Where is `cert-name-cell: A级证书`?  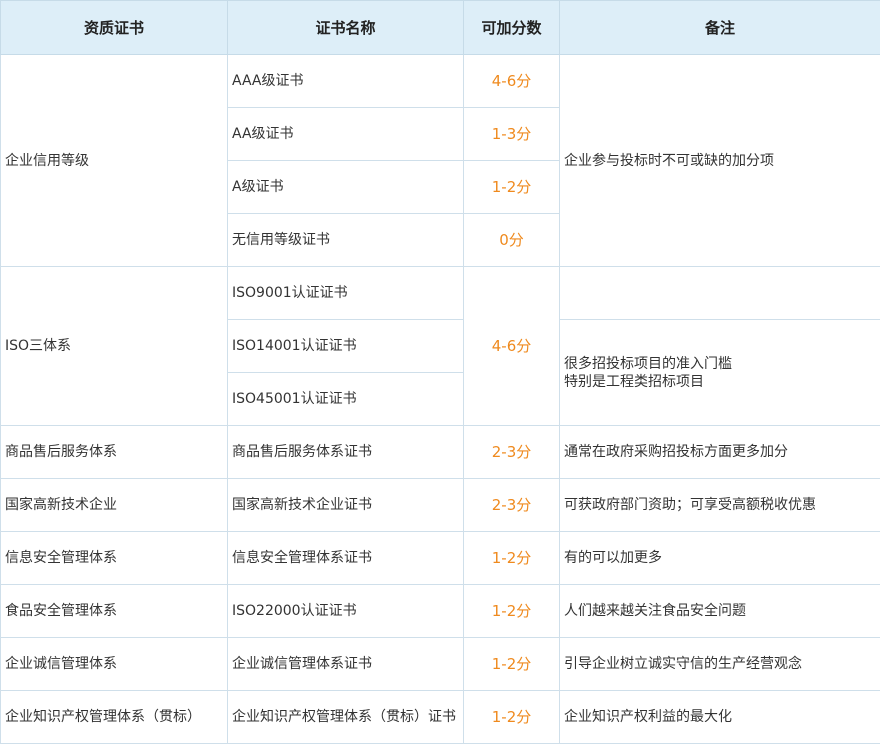
cert-name-cell: A级证书 is located at coordinates (346, 187).